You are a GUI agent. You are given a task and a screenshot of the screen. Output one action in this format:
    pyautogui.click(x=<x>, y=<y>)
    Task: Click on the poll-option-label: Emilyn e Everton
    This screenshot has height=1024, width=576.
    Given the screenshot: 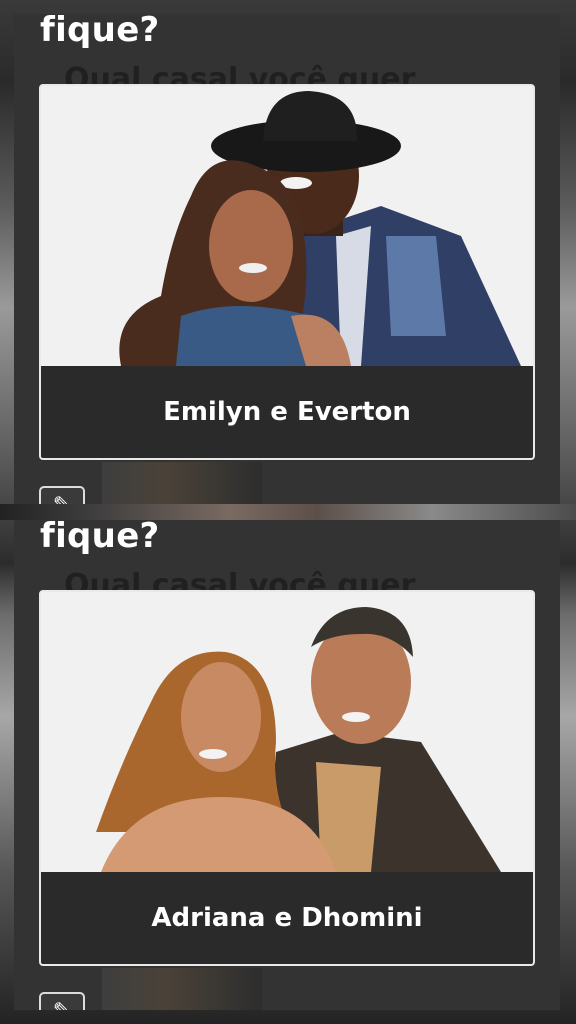 What is the action you would take?
    pyautogui.click(x=287, y=412)
    